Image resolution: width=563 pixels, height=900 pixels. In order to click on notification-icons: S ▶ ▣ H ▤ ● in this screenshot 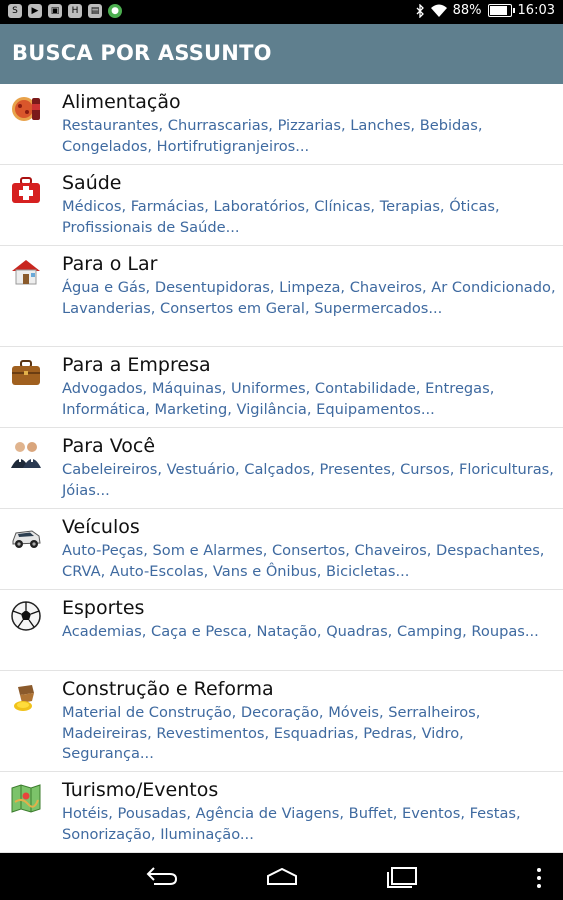, I will do `click(65, 11)`.